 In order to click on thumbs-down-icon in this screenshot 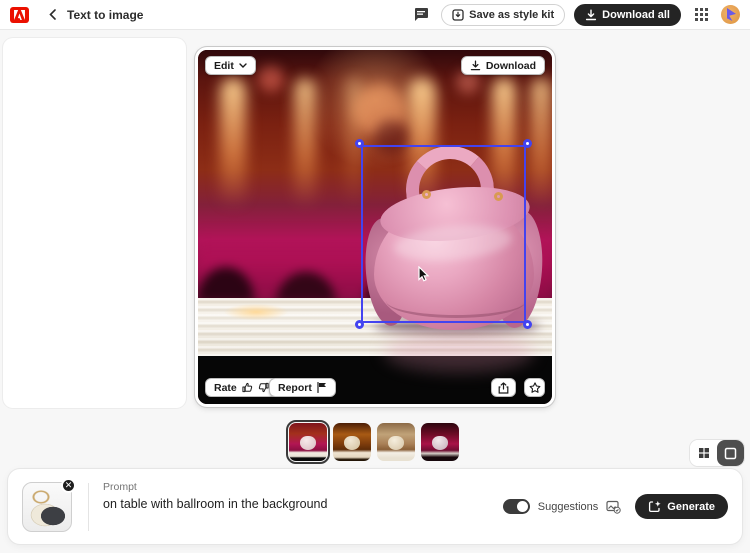, I will do `click(263, 387)`.